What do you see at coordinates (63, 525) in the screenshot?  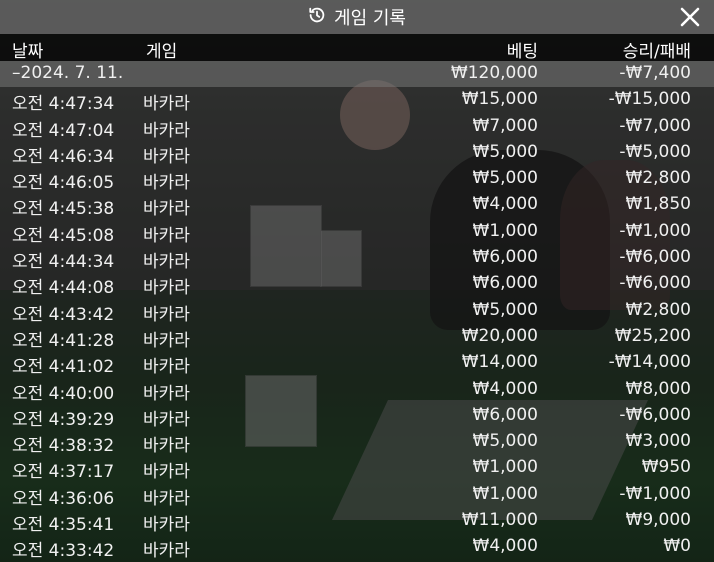 I see `row-time: 오전 4:35:41` at bounding box center [63, 525].